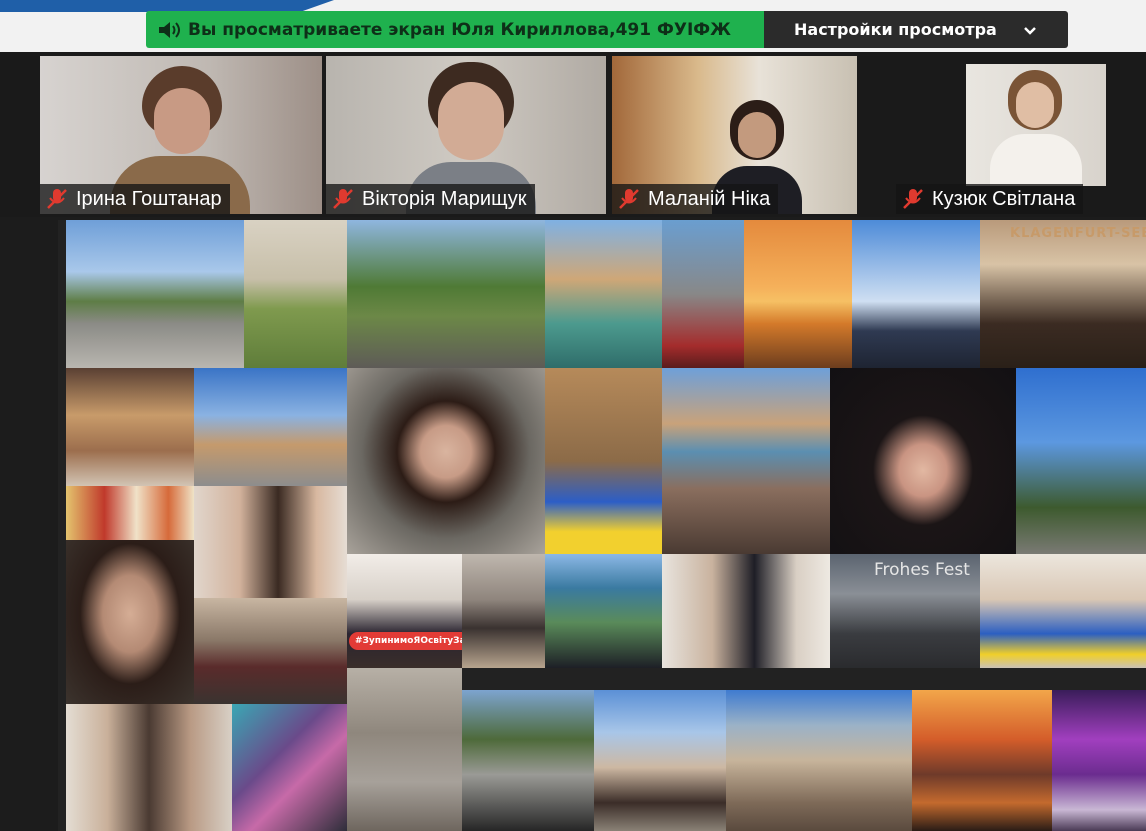 The height and width of the screenshot is (831, 1146). Describe the element at coordinates (405, 641) in the screenshot. I see `hashtag-badge: #ЗупинимоЯОсвітуЗаражно` at that location.